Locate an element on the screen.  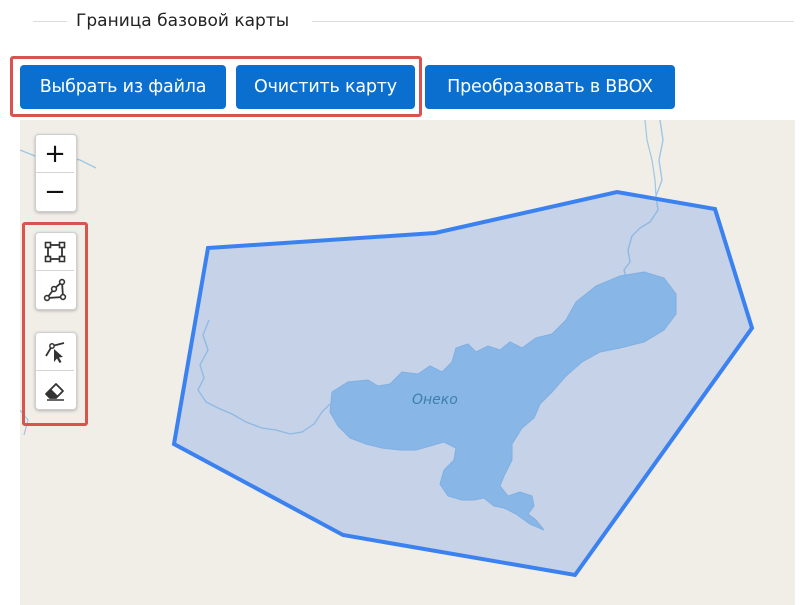
edit-icon is located at coordinates (55, 352).